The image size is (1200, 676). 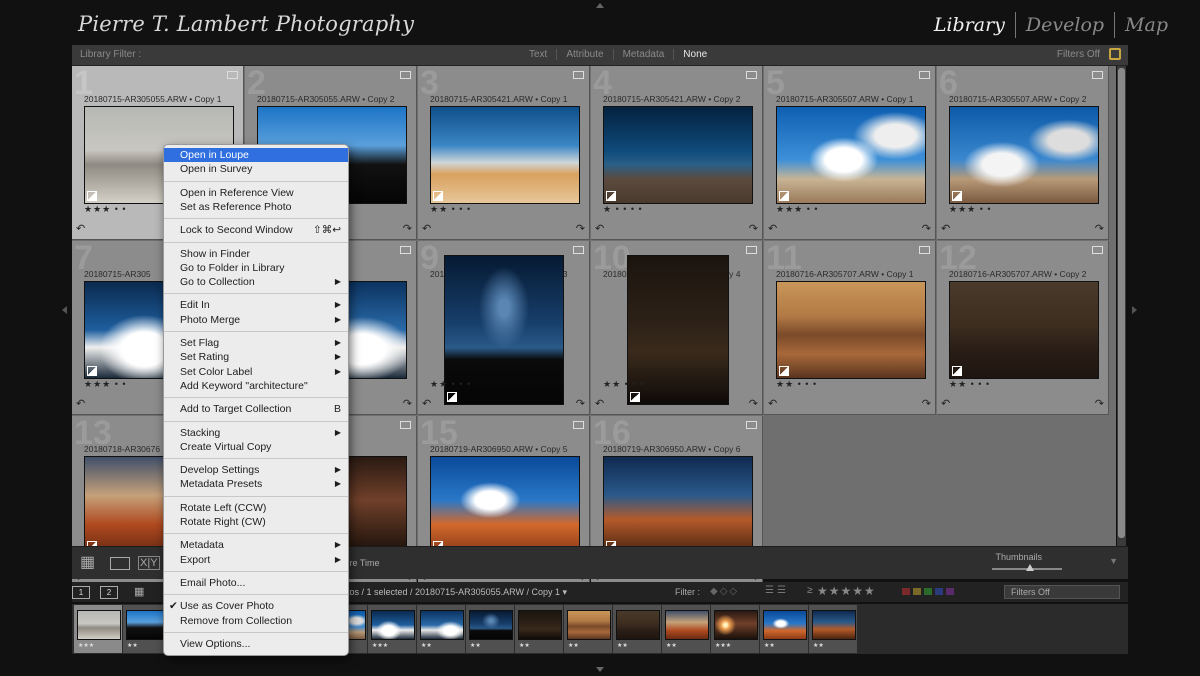 What do you see at coordinates (256, 230) in the screenshot?
I see `menu-item-lock-to-second-window: Lock to Second Window ⇧⌘↩` at bounding box center [256, 230].